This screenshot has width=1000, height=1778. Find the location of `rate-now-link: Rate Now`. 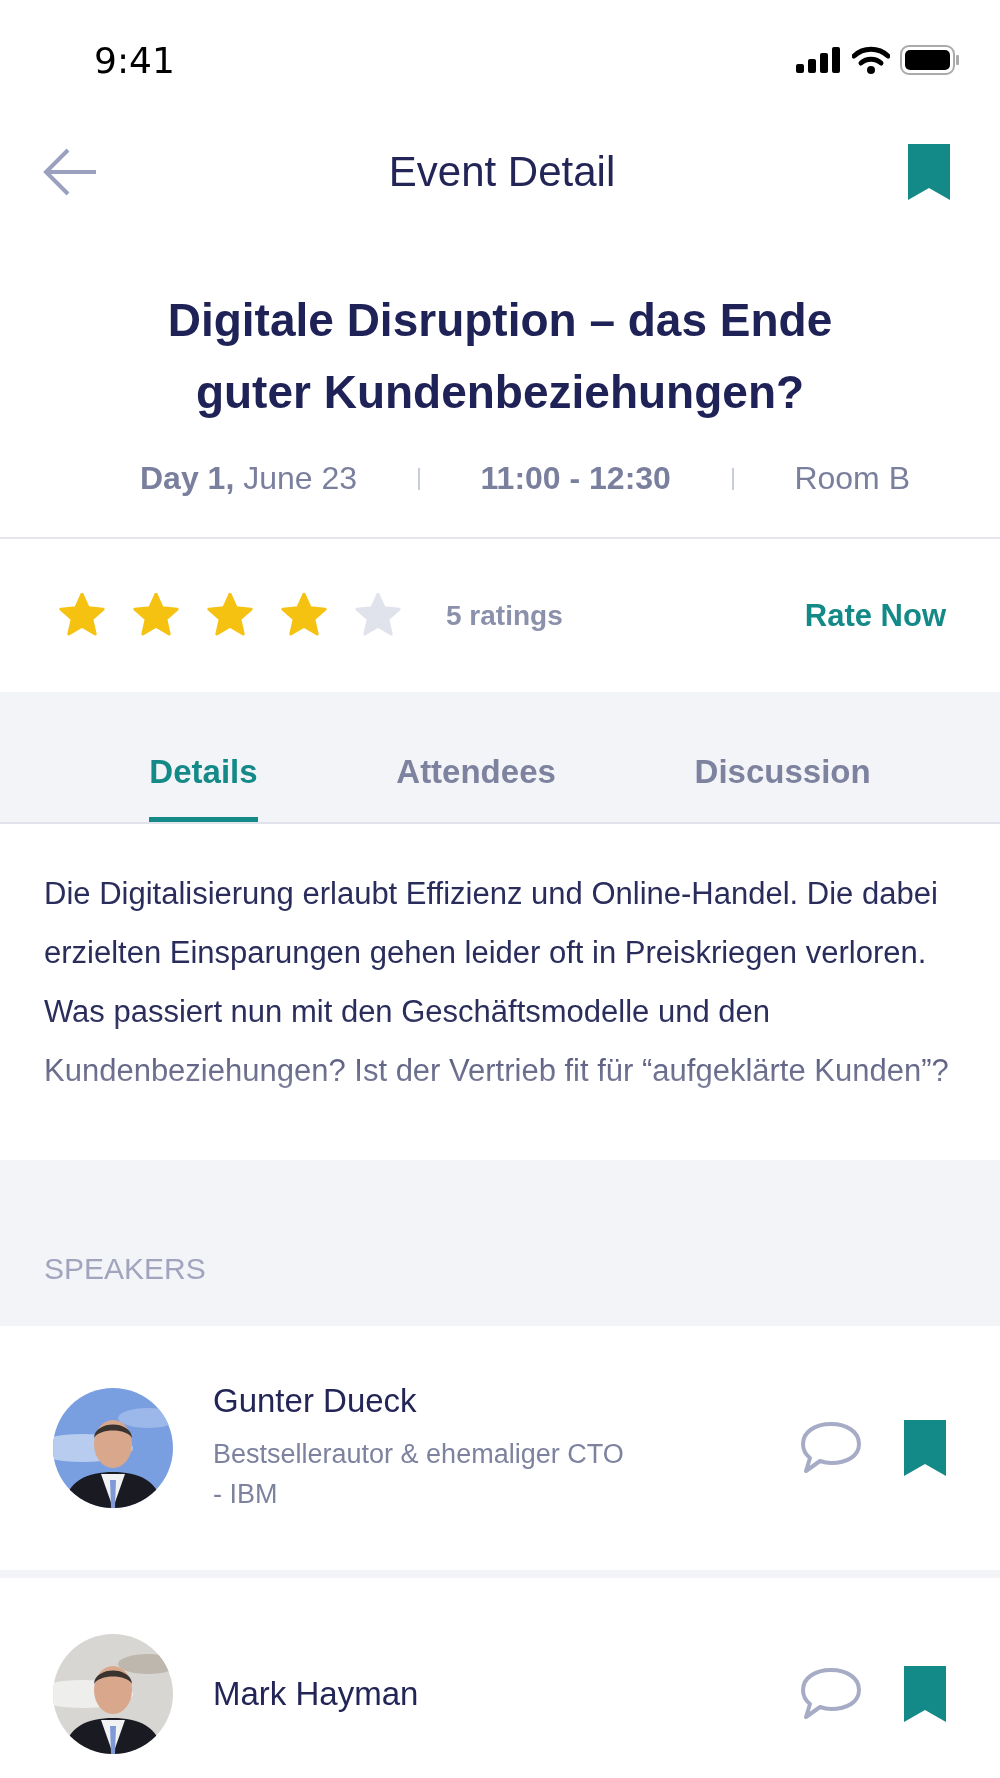

rate-now-link: Rate Now is located at coordinates (875, 615).